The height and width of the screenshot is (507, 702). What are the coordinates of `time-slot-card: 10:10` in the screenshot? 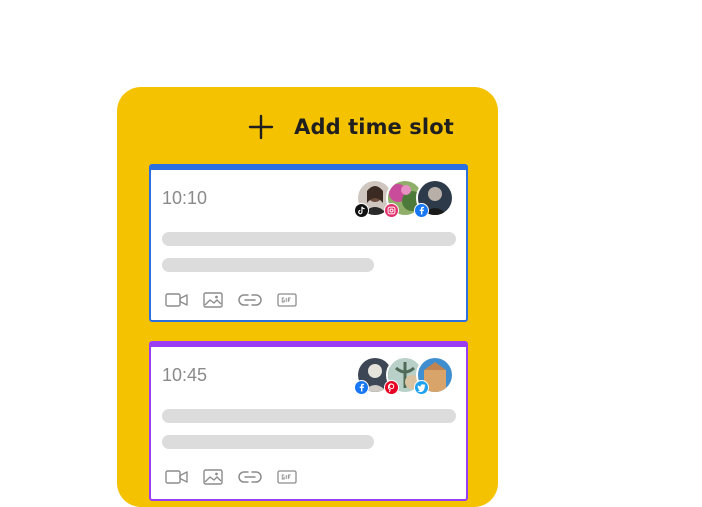 It's located at (308, 243).